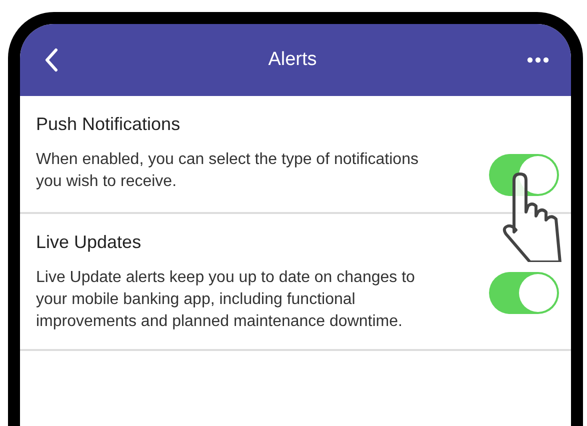 This screenshot has width=587, height=426. I want to click on more-icon, so click(537, 60).